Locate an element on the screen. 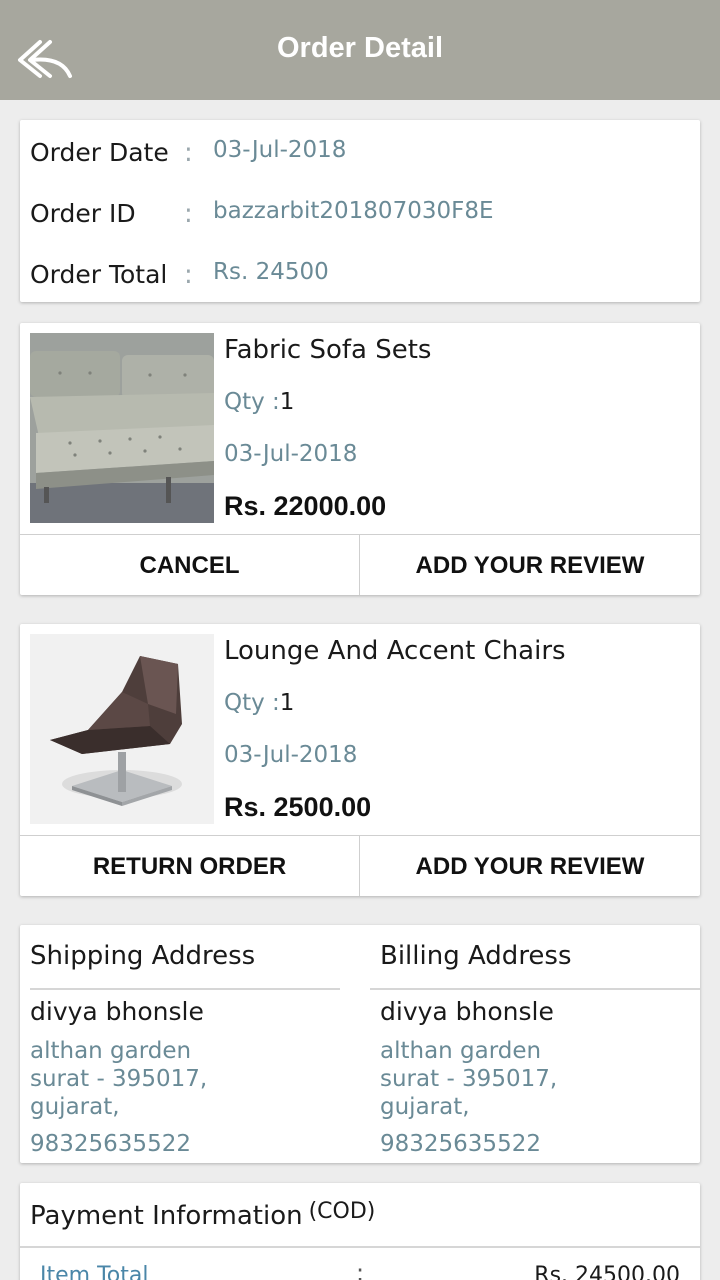 The image size is (720, 1280). shipping-line2: surat - 395017, is located at coordinates (119, 1079).